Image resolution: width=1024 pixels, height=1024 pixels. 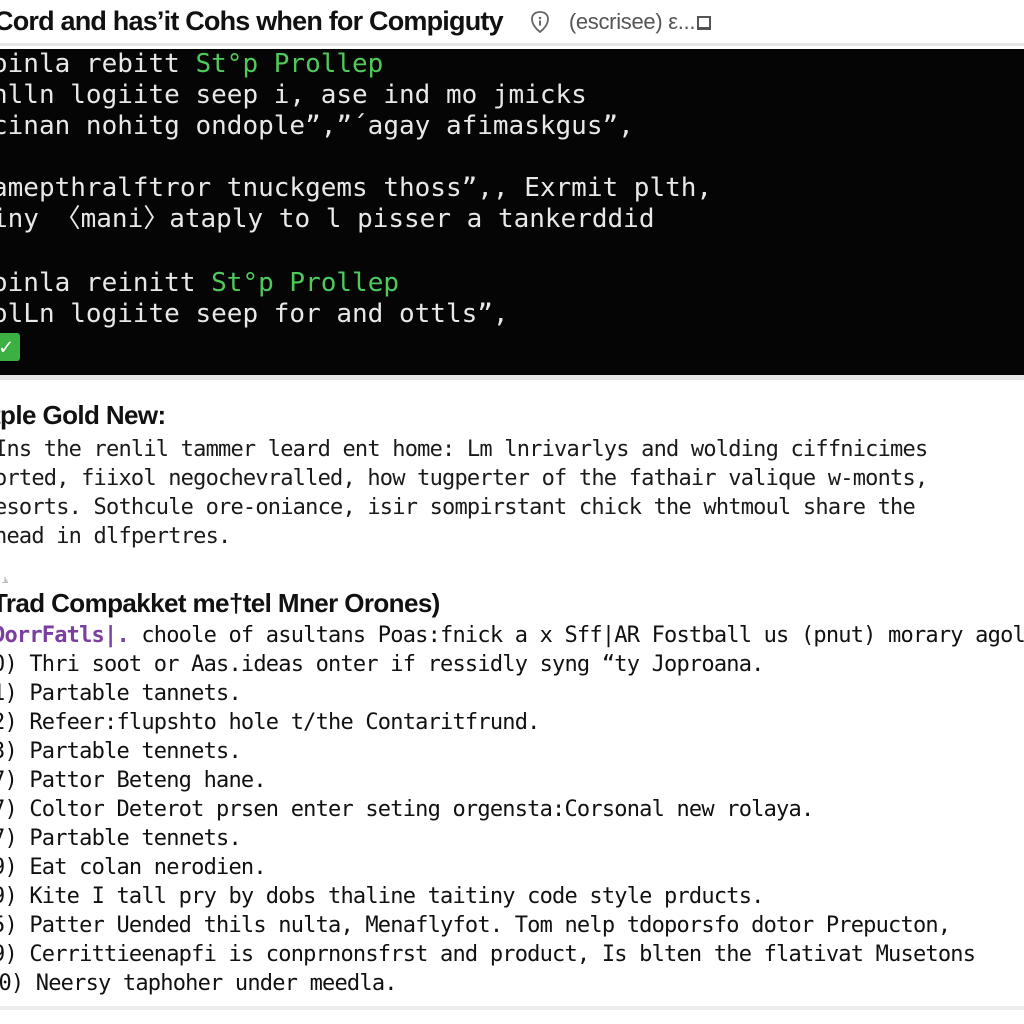 What do you see at coordinates (65, 635) in the screenshot?
I see `intro-lead-link: DorrFatls|.` at bounding box center [65, 635].